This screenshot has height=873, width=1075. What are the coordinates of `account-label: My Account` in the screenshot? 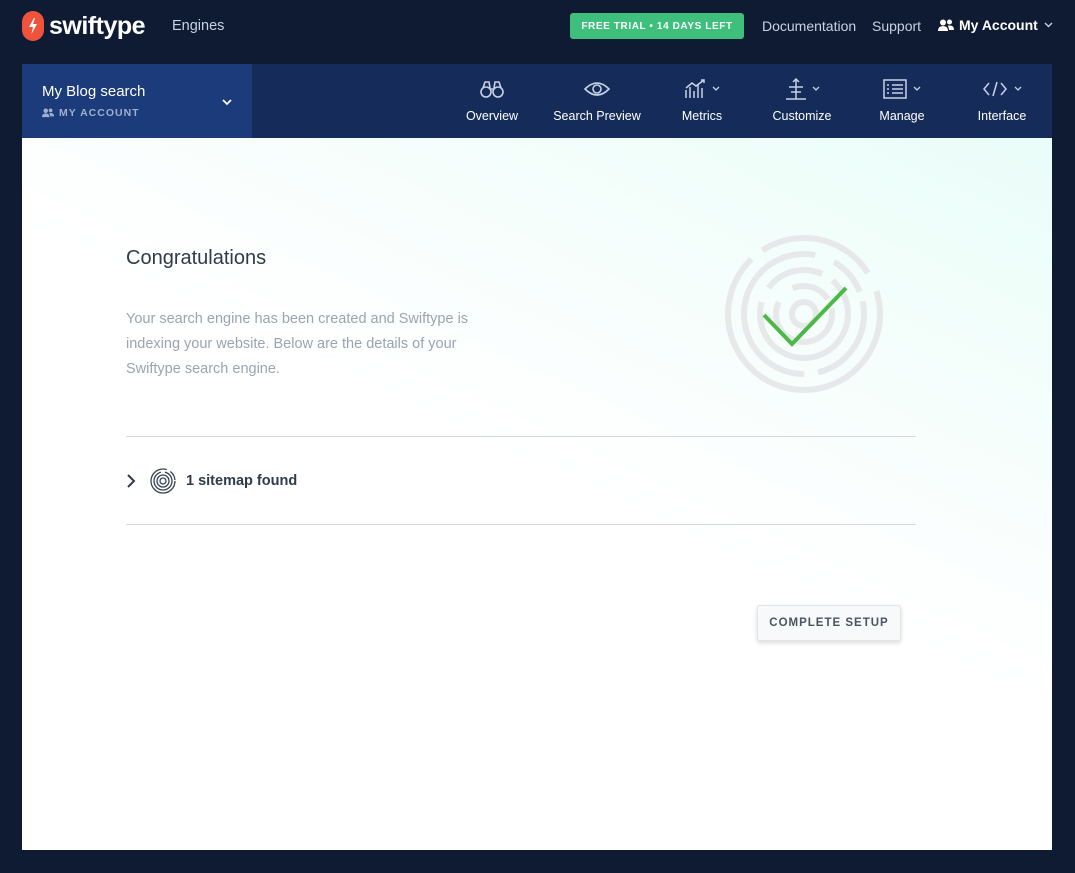 It's located at (998, 25).